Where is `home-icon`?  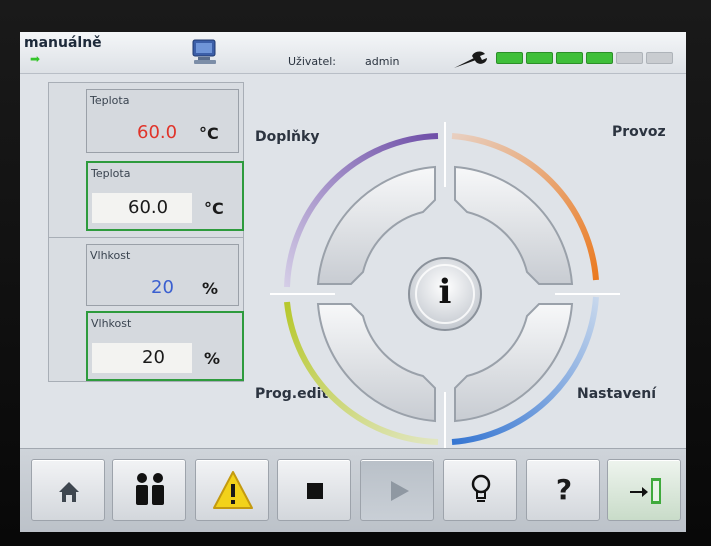 home-icon is located at coordinates (69, 492).